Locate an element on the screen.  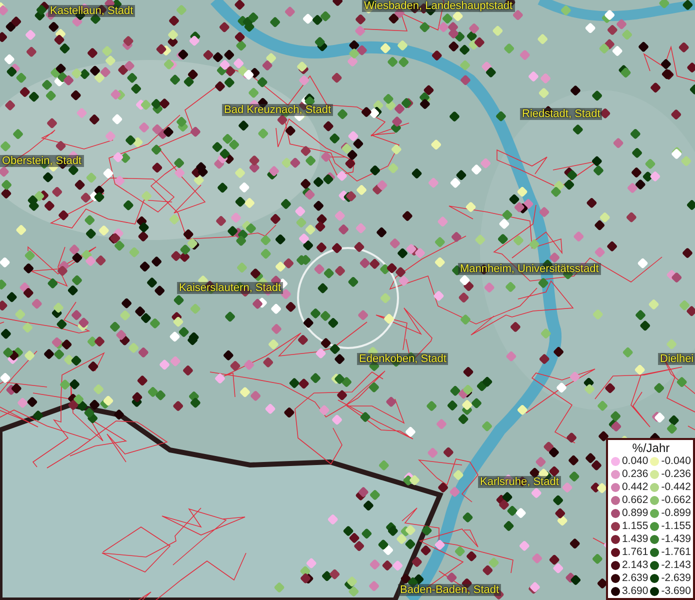
legend-value: 0.899 is located at coordinates (635, 513).